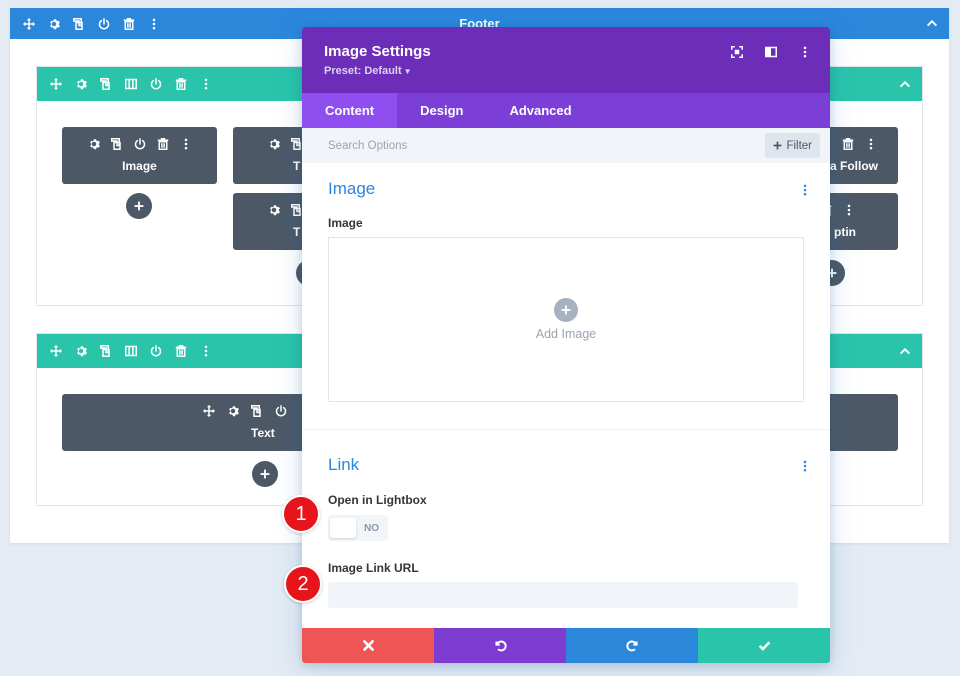 This screenshot has height=676, width=960. What do you see at coordinates (350, 110) in the screenshot?
I see `tab-content: Content` at bounding box center [350, 110].